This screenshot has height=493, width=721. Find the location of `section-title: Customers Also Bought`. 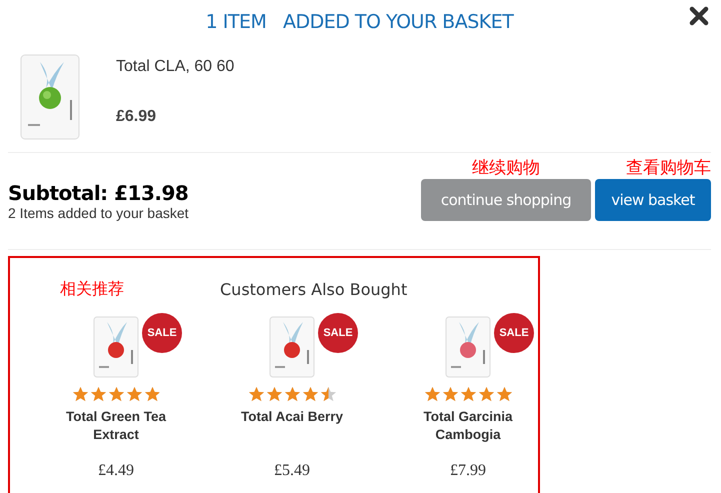

section-title: Customers Also Bought is located at coordinates (314, 289).